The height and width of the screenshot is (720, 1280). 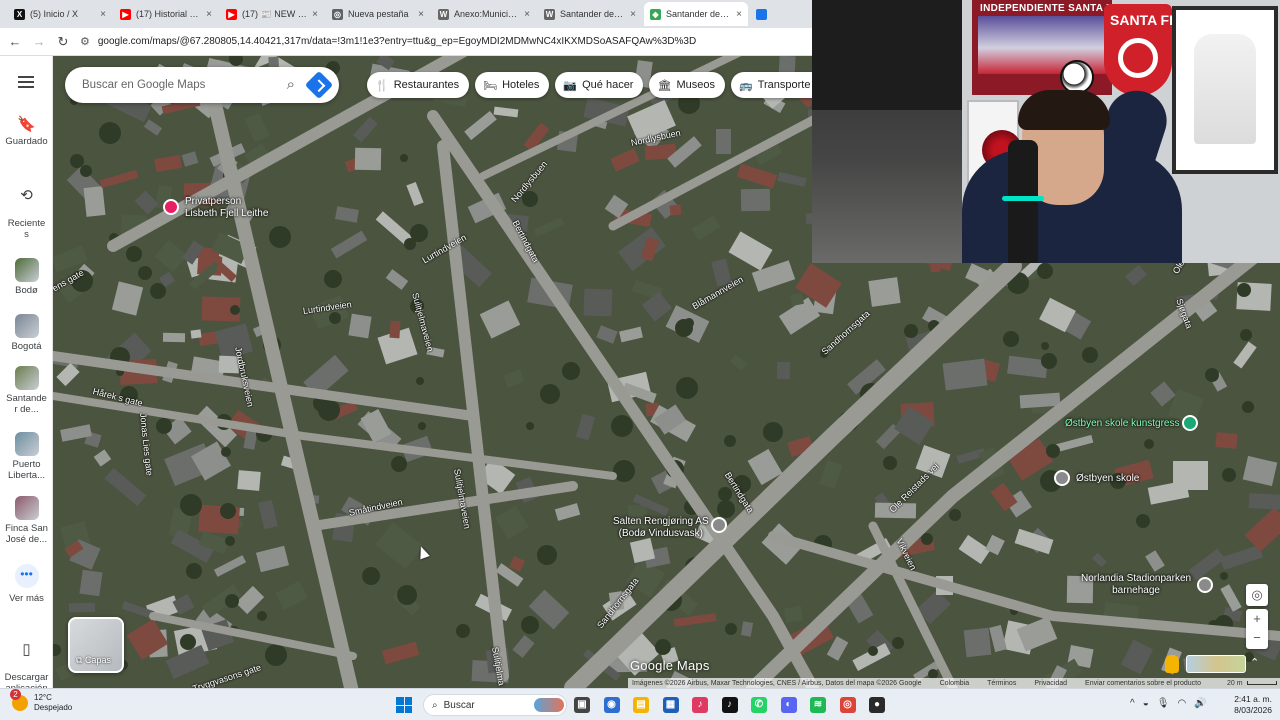 I want to click on chip-hoteles: 🛏 Hoteles, so click(x=512, y=85).